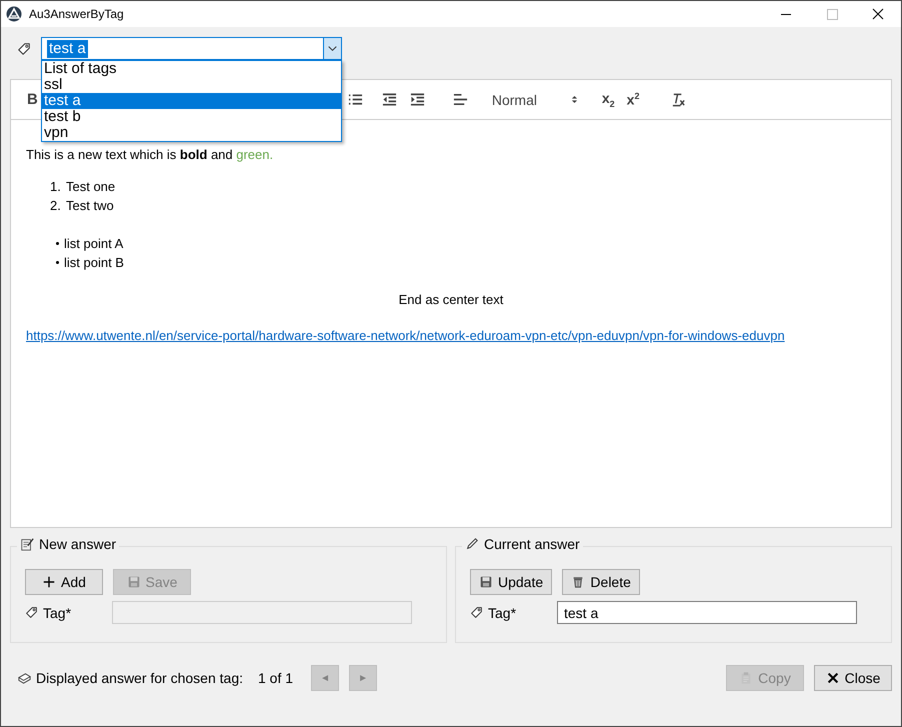 The width and height of the screenshot is (902, 727). Describe the element at coordinates (355, 99) in the screenshot. I see `bullet-list-icon` at that location.